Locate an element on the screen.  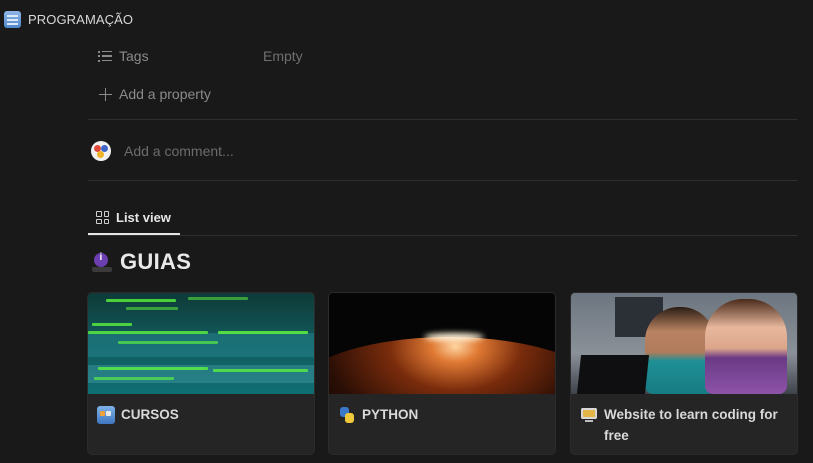
gallery-grid-icon is located at coordinates (102, 217).